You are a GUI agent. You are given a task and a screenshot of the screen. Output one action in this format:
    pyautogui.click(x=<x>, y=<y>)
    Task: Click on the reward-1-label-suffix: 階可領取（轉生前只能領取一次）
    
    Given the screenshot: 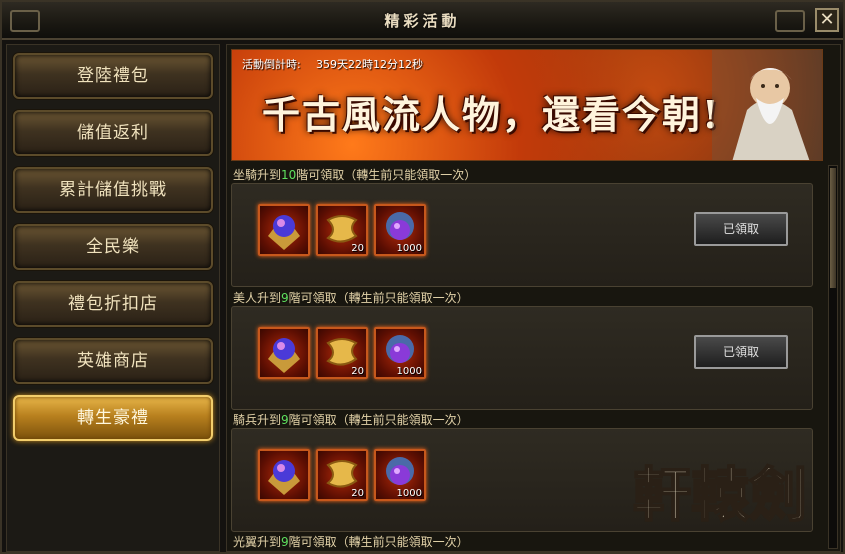 What is the action you would take?
    pyautogui.click(x=386, y=175)
    